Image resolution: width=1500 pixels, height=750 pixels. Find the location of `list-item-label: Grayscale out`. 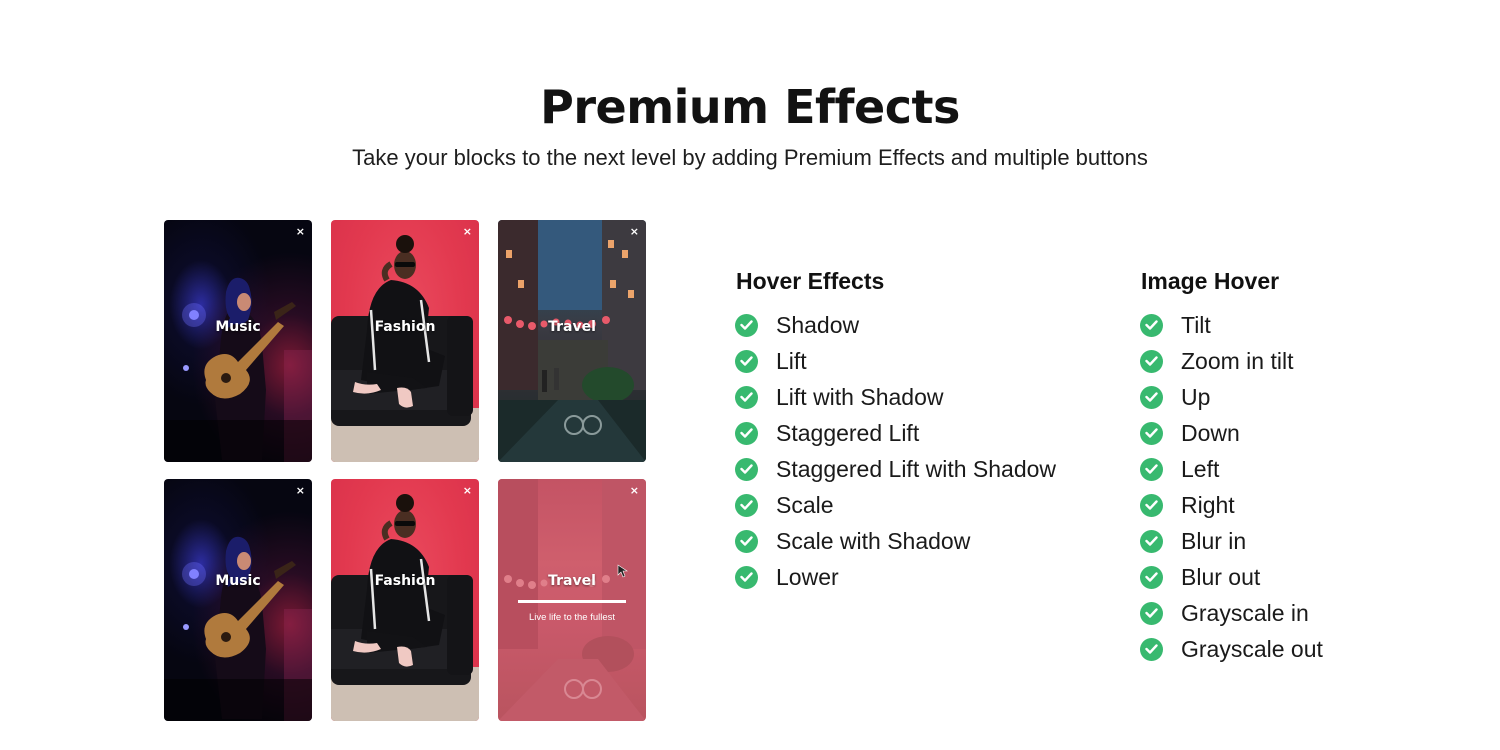

list-item-label: Grayscale out is located at coordinates (1252, 648).